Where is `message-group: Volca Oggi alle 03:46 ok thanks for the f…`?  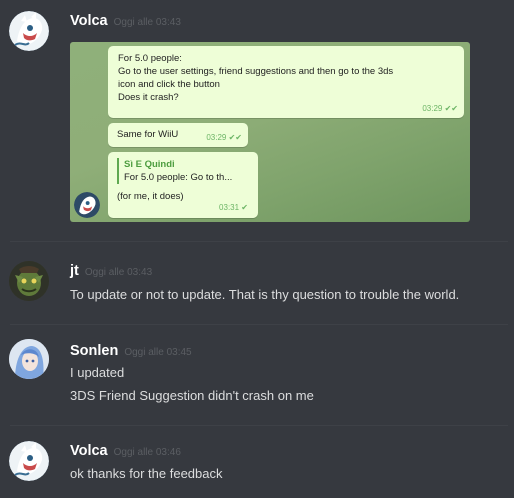
message-group: Volca Oggi alle 03:46 ok thanks for the f… is located at coordinates (257, 465).